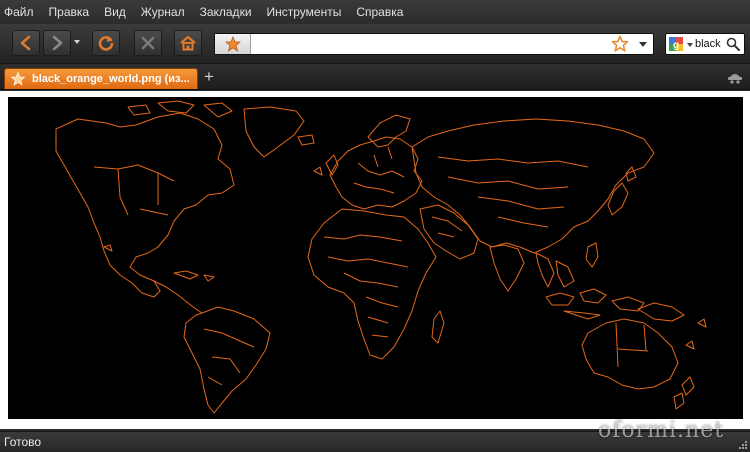 The height and width of the screenshot is (452, 750). What do you see at coordinates (661, 430) in the screenshot?
I see `watermark: oformi.net` at bounding box center [661, 430].